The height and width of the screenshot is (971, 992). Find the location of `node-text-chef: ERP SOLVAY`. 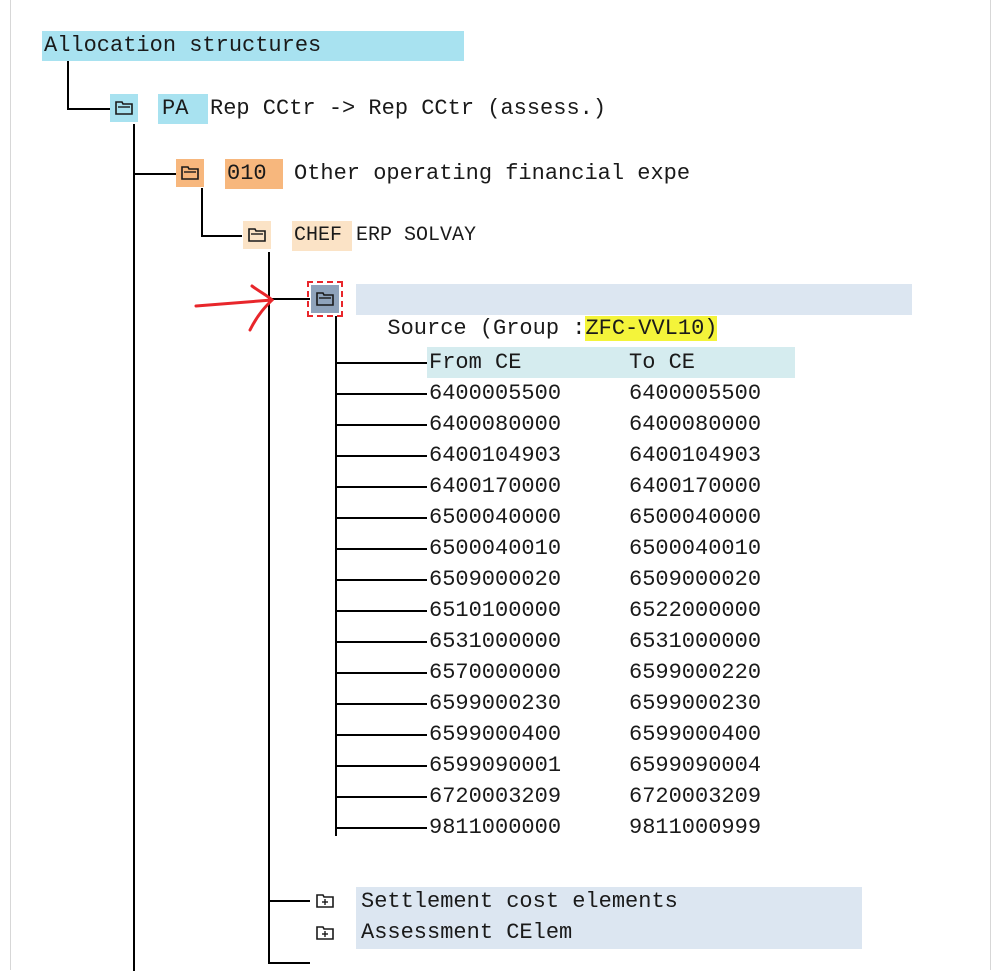

node-text-chef: ERP SOLVAY is located at coordinates (416, 236).